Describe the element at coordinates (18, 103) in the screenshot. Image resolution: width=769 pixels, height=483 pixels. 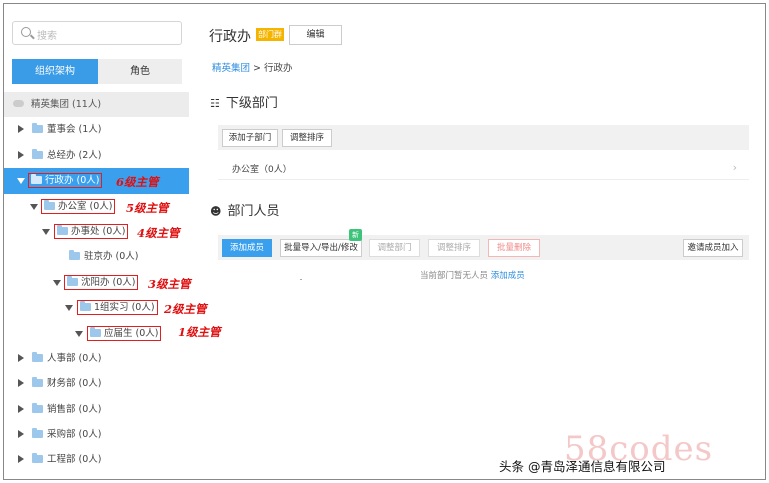
I see `org-root-icon` at that location.